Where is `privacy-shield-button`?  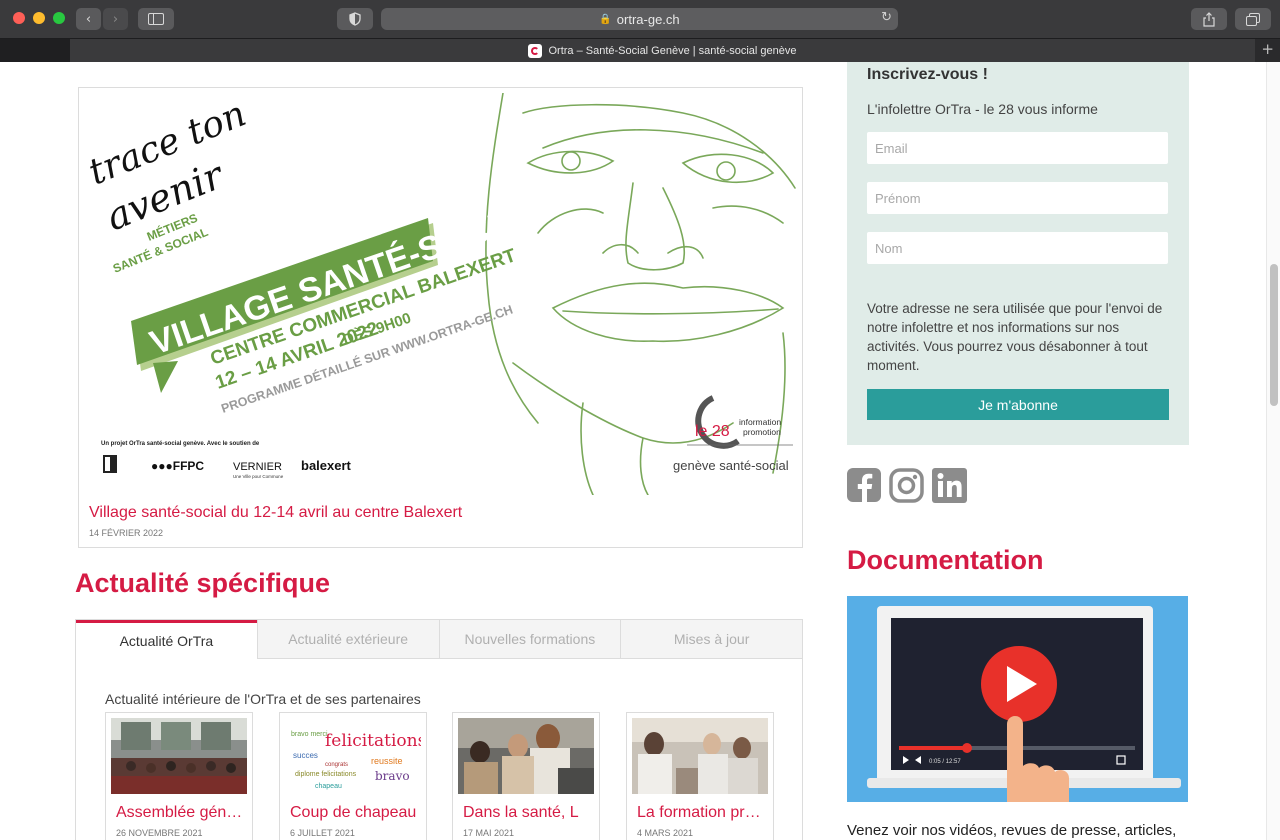 privacy-shield-button is located at coordinates (355, 19).